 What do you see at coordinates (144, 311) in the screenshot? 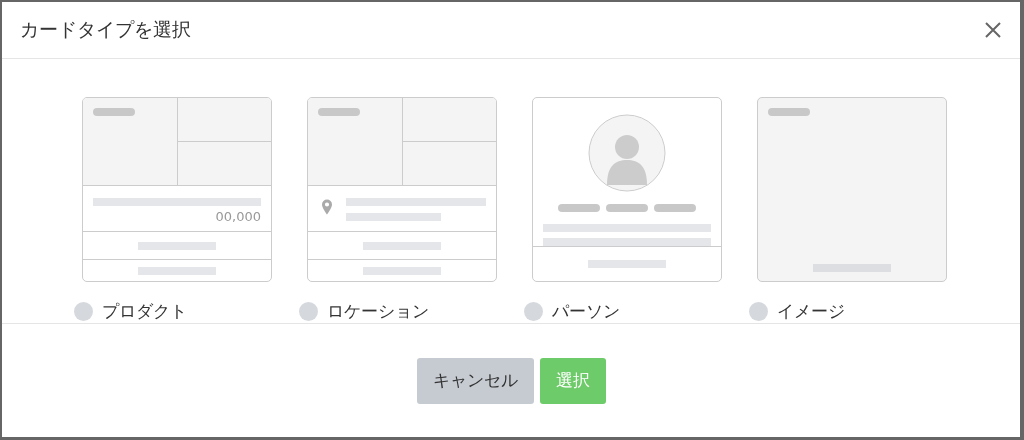
I see `radio-label: プロダクト` at bounding box center [144, 311].